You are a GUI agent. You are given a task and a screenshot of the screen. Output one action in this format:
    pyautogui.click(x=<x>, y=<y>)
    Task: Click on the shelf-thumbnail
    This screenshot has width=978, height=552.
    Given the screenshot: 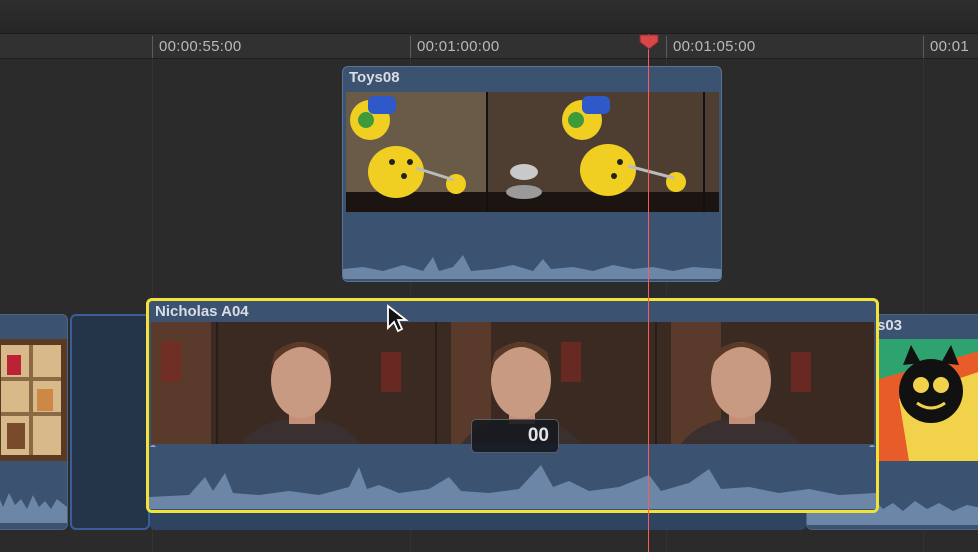 What is the action you would take?
    pyautogui.click(x=33, y=400)
    